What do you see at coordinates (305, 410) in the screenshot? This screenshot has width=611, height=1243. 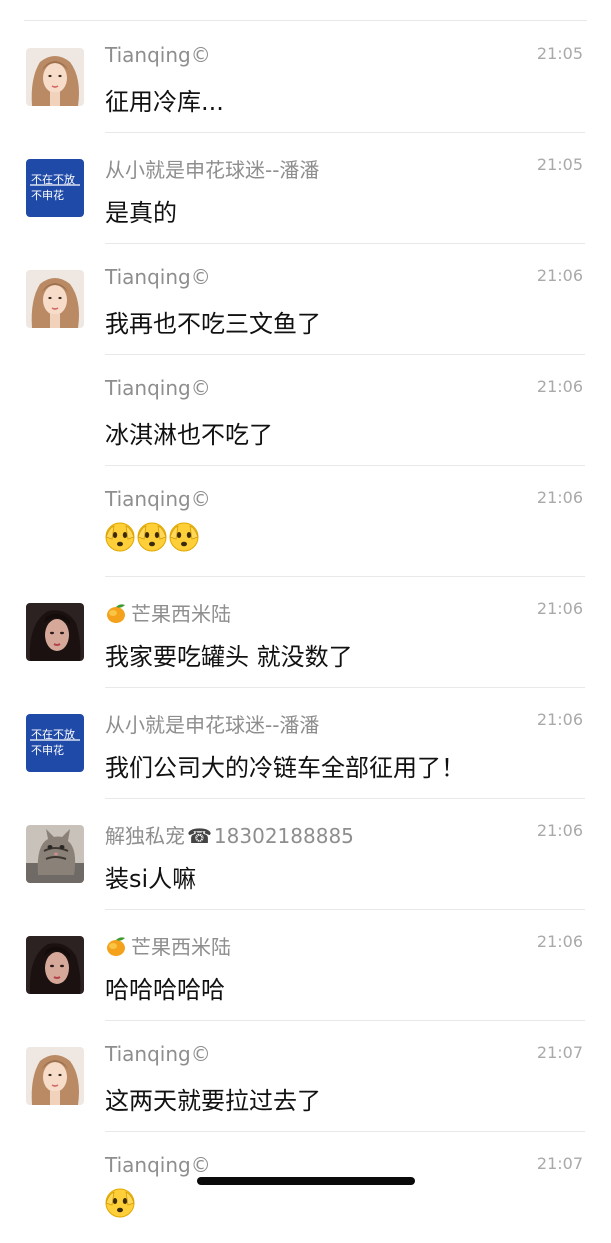 I see `message-row: Tianqing© 21:06 冰淇淋也不吃了` at bounding box center [305, 410].